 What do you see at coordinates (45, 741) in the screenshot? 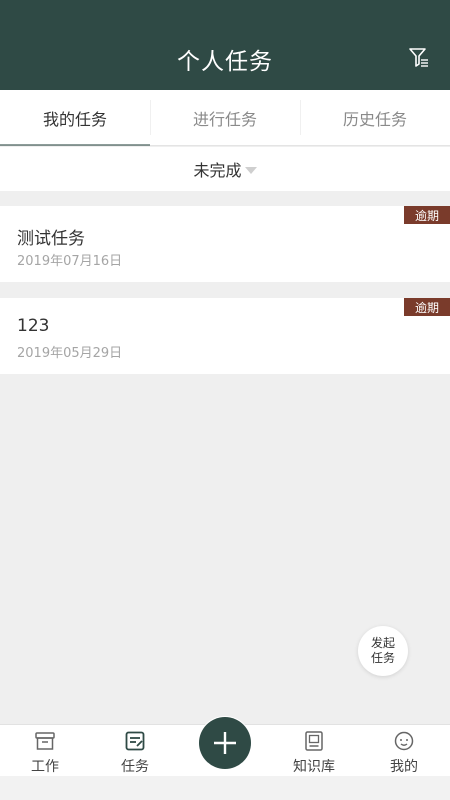
I see `briefcase-icon` at bounding box center [45, 741].